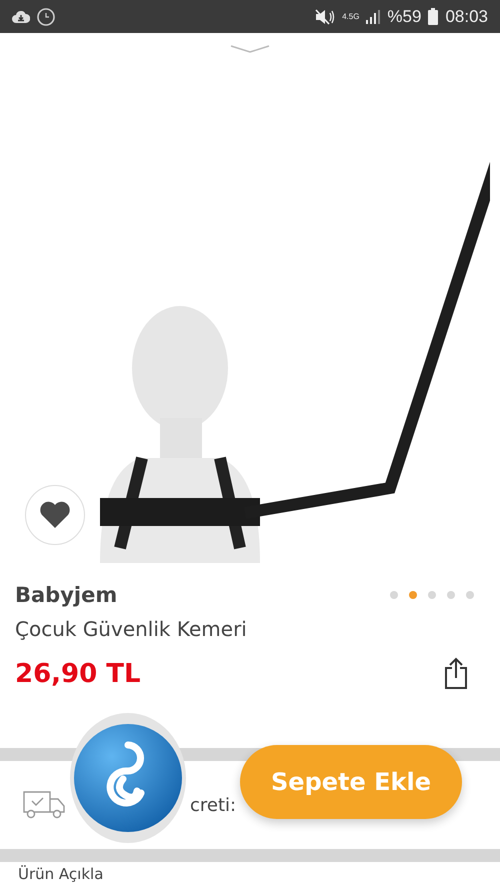 This screenshot has height=888, width=500. What do you see at coordinates (404, 16) in the screenshot?
I see `battery-percent: %59` at bounding box center [404, 16].